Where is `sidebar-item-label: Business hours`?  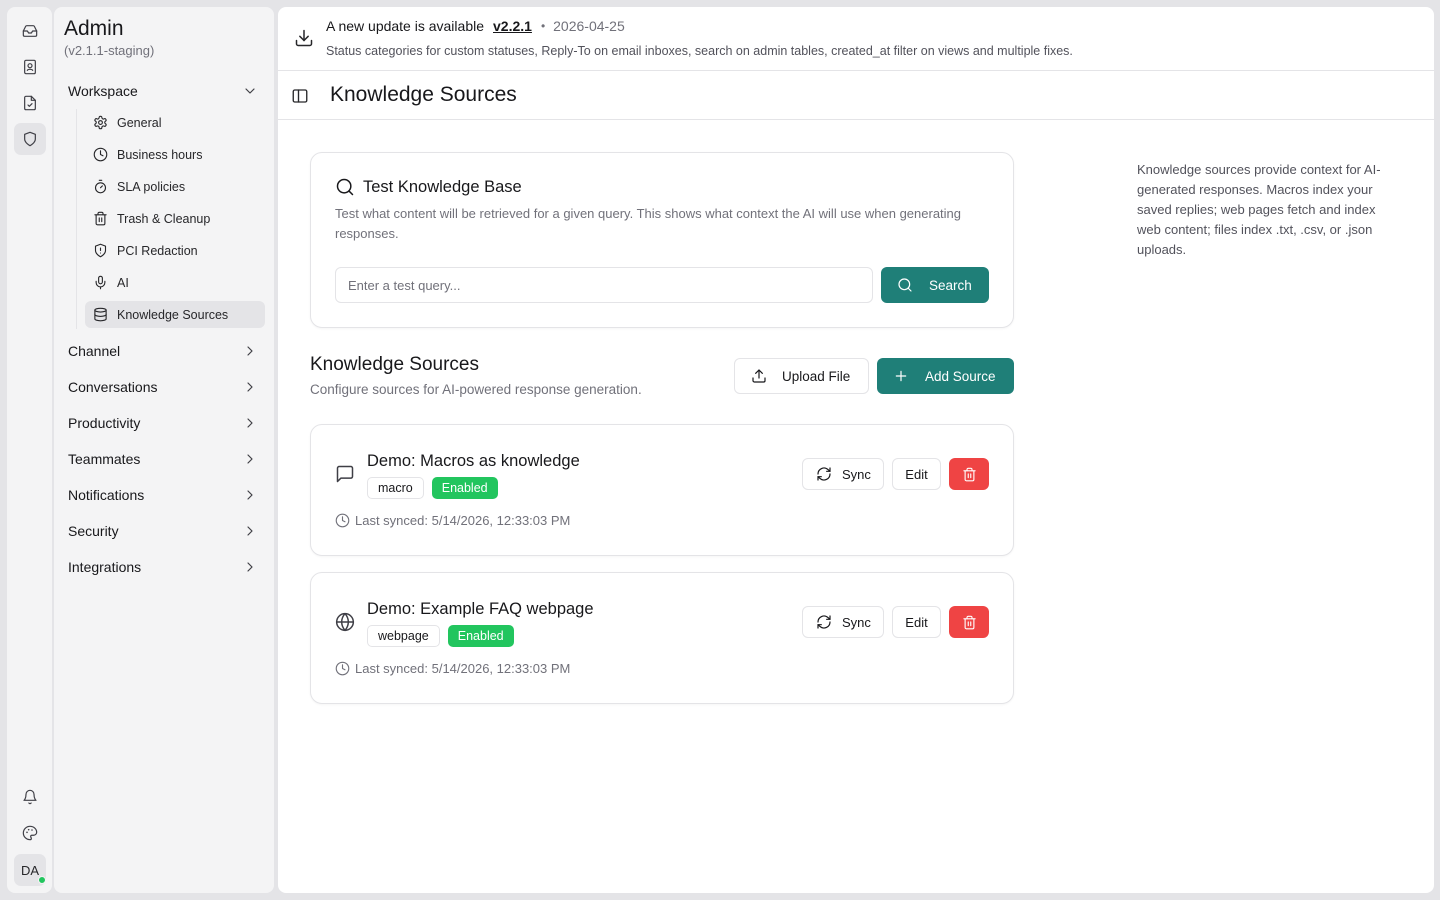
sidebar-item-label: Business hours is located at coordinates (160, 154).